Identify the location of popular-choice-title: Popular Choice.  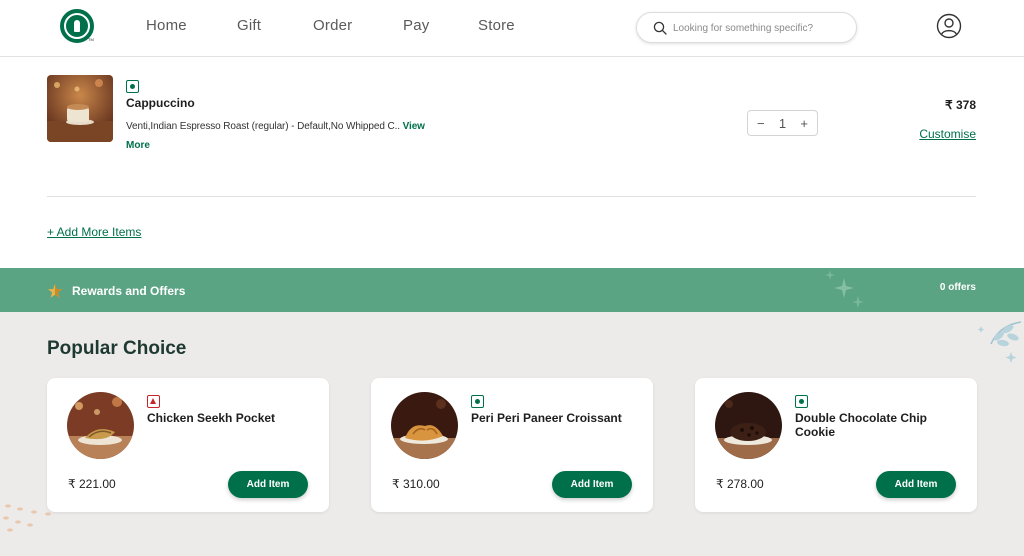
(117, 348).